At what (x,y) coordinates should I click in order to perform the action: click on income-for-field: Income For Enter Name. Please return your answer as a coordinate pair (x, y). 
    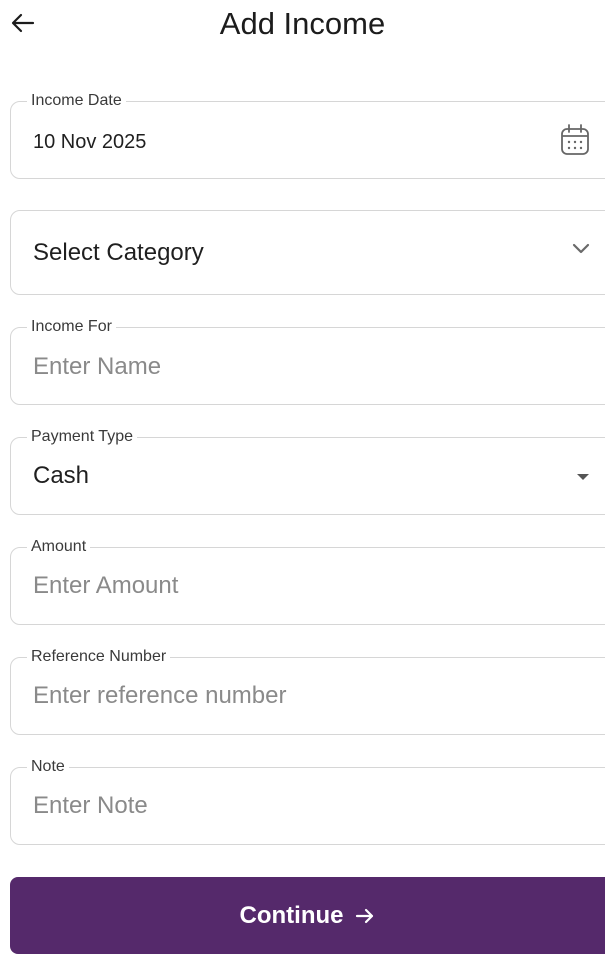
    Looking at the image, I should click on (307, 361).